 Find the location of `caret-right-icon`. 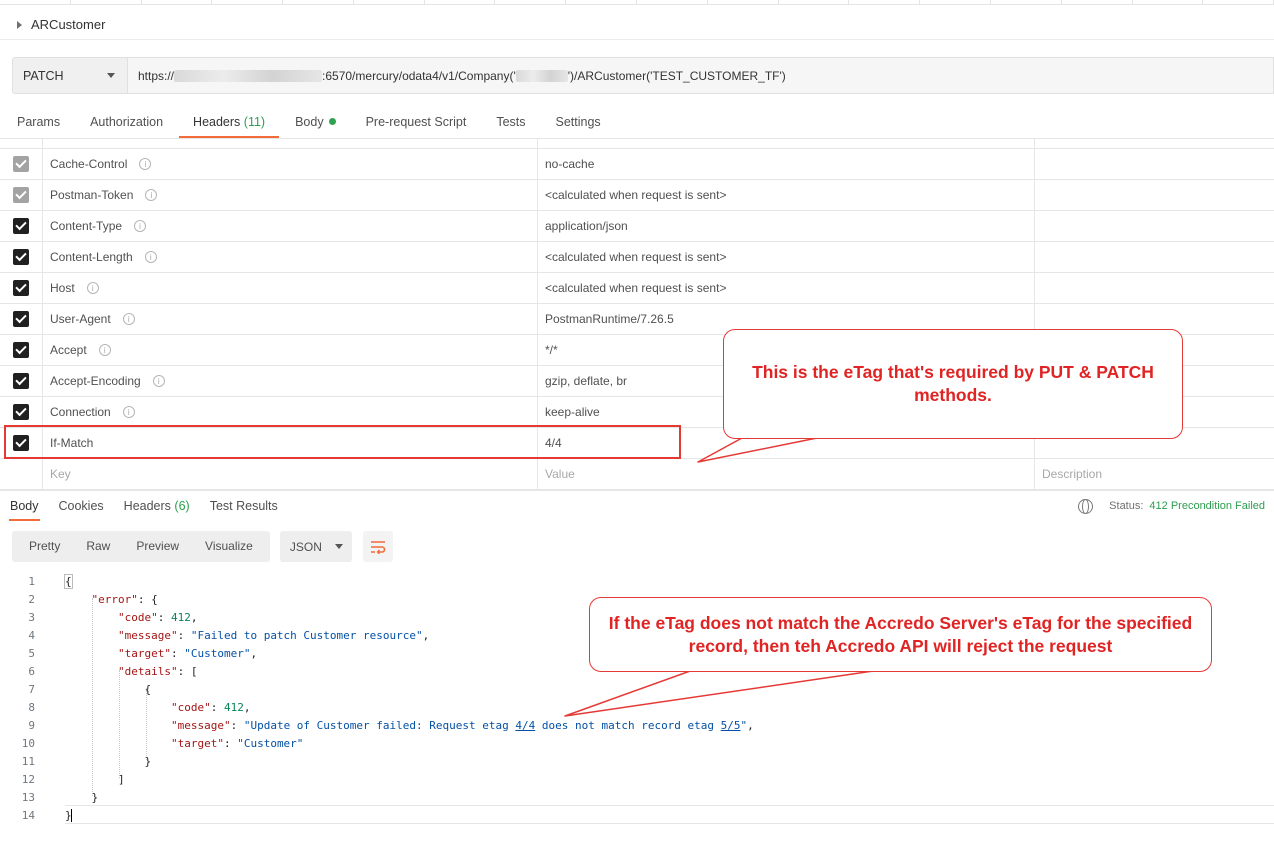

caret-right-icon is located at coordinates (19, 24).